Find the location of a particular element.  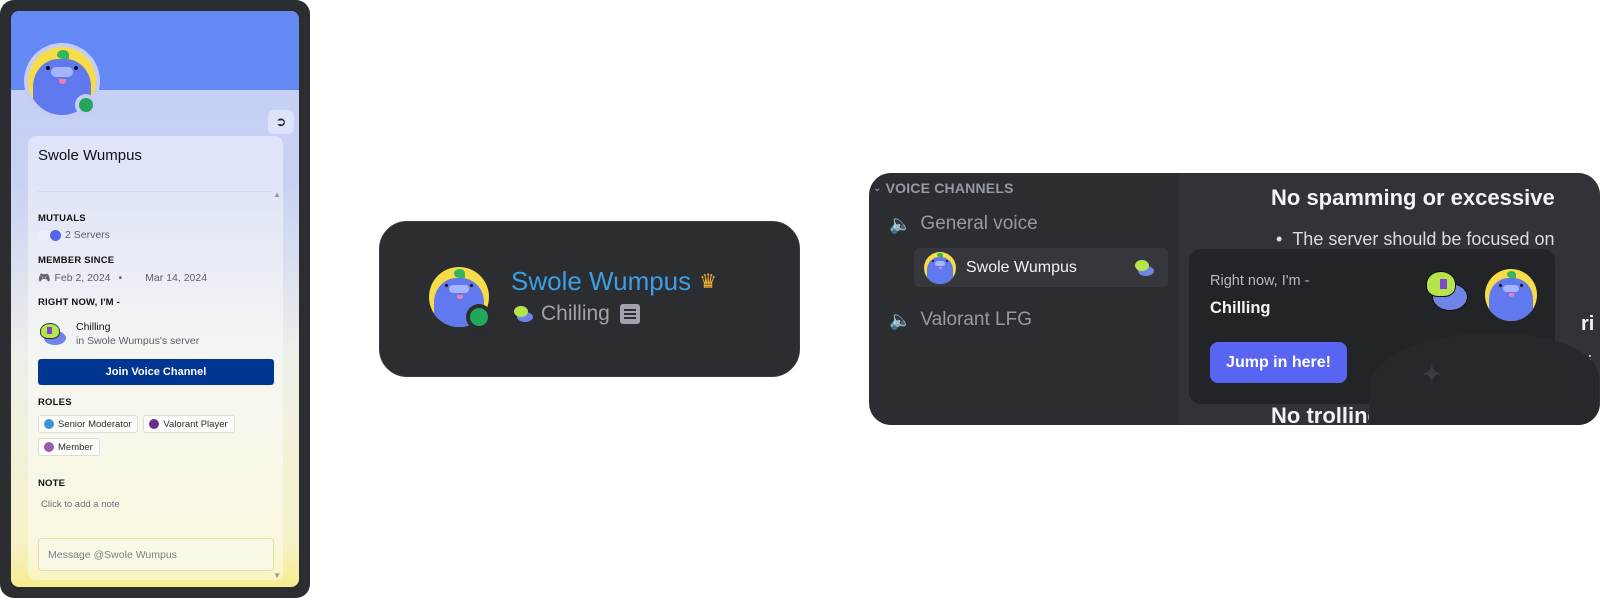

member-name-row: Swole Wumpus ♛ is located at coordinates (614, 281).